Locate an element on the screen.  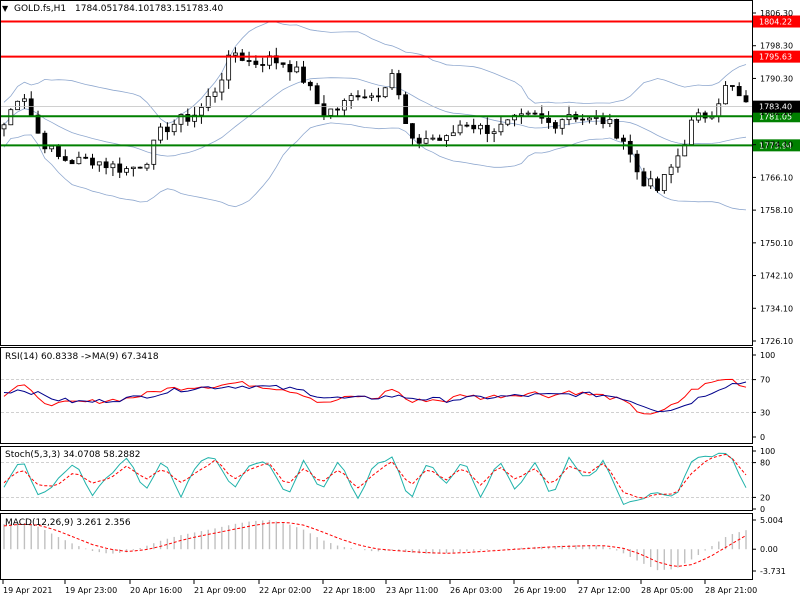
time-tick-label: 27 Apr 12:00 is located at coordinates (604, 590).